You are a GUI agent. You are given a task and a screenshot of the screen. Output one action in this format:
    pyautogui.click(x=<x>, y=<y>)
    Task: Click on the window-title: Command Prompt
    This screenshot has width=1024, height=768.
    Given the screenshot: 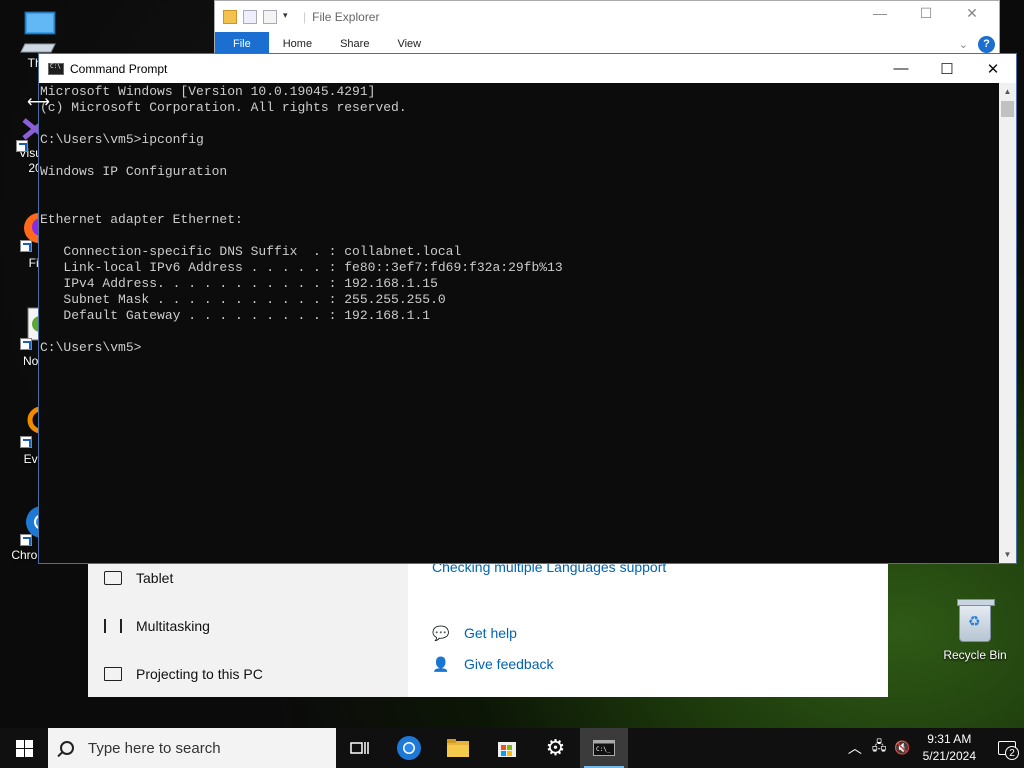 What is the action you would take?
    pyautogui.click(x=119, y=68)
    